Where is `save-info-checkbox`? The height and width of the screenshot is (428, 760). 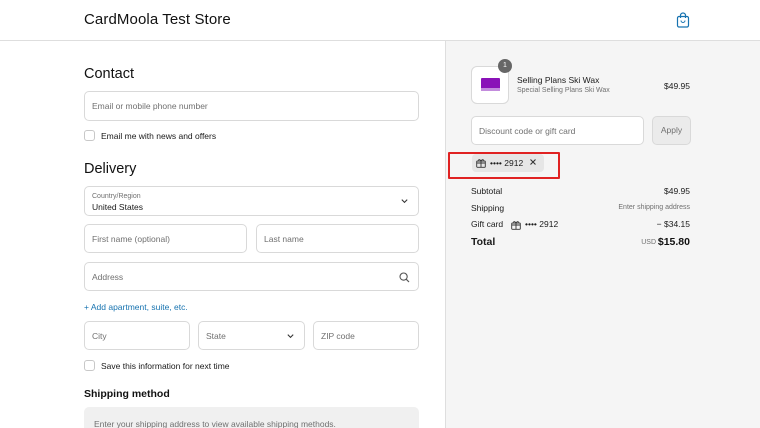 save-info-checkbox is located at coordinates (89, 365).